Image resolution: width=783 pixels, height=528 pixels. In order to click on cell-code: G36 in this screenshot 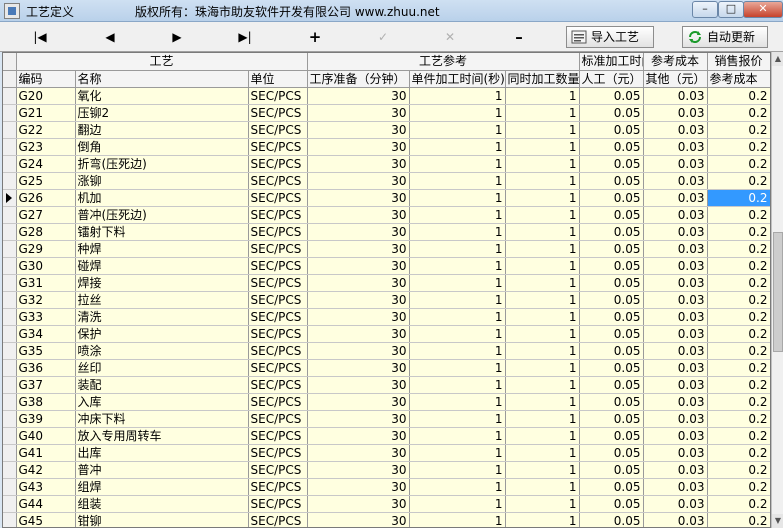, I will do `click(46, 368)`.